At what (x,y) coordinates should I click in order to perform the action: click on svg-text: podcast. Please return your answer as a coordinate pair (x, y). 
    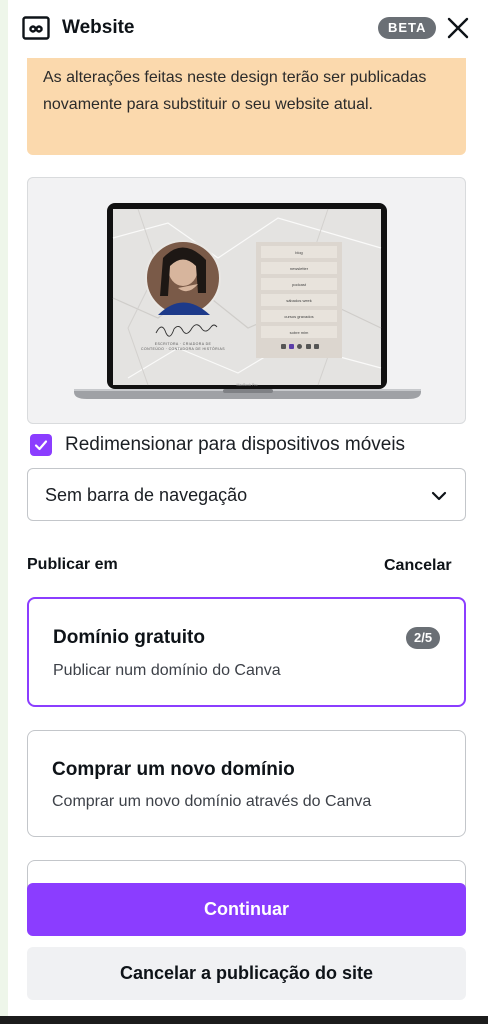
    Looking at the image, I should click on (299, 284).